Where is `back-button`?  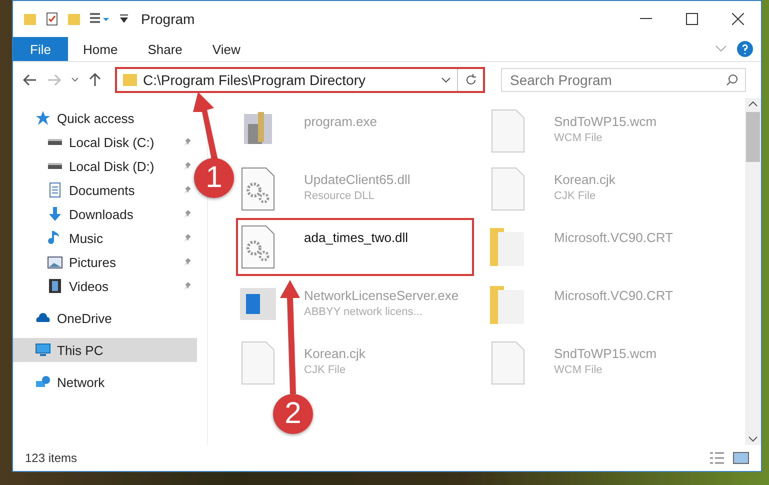
back-button is located at coordinates (30, 80).